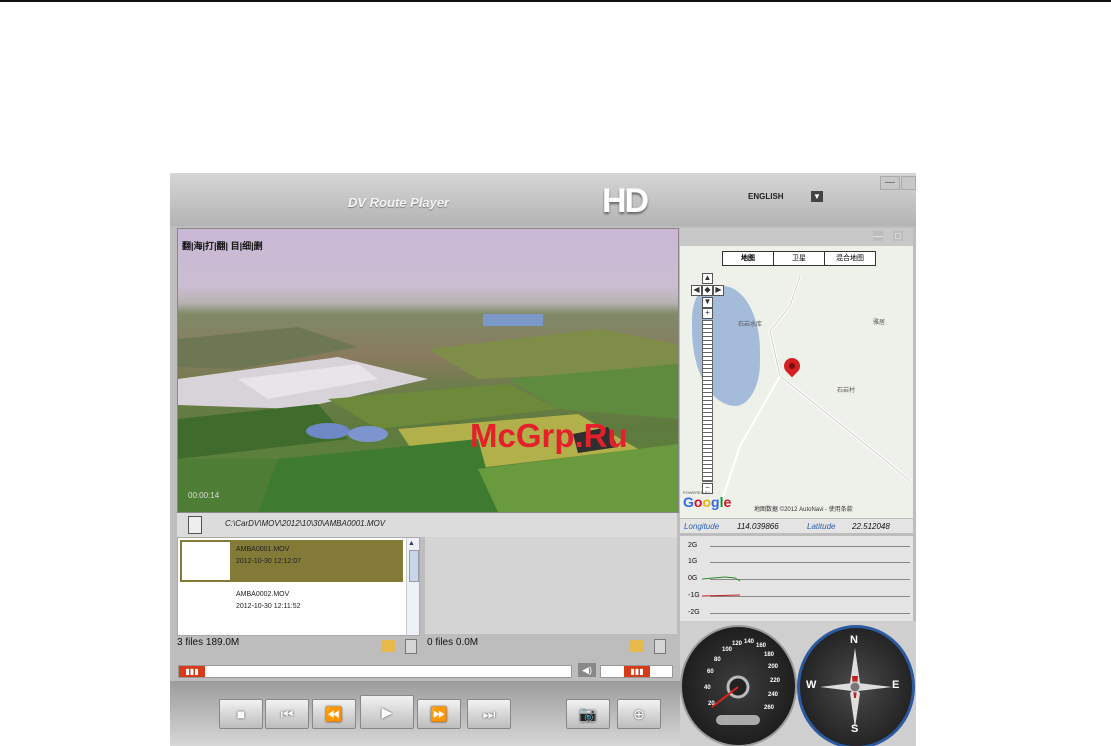  What do you see at coordinates (543, 199) in the screenshot?
I see `title-bar: DV Route Player HD ENGLISH ▼ —` at bounding box center [543, 199].